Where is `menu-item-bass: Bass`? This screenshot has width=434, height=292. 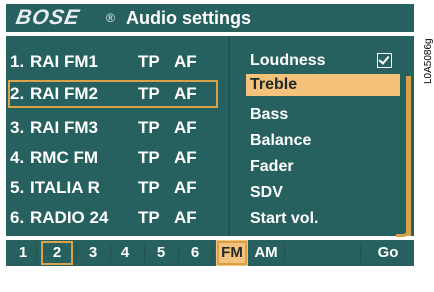
menu-item-bass: Bass is located at coordinates (323, 115).